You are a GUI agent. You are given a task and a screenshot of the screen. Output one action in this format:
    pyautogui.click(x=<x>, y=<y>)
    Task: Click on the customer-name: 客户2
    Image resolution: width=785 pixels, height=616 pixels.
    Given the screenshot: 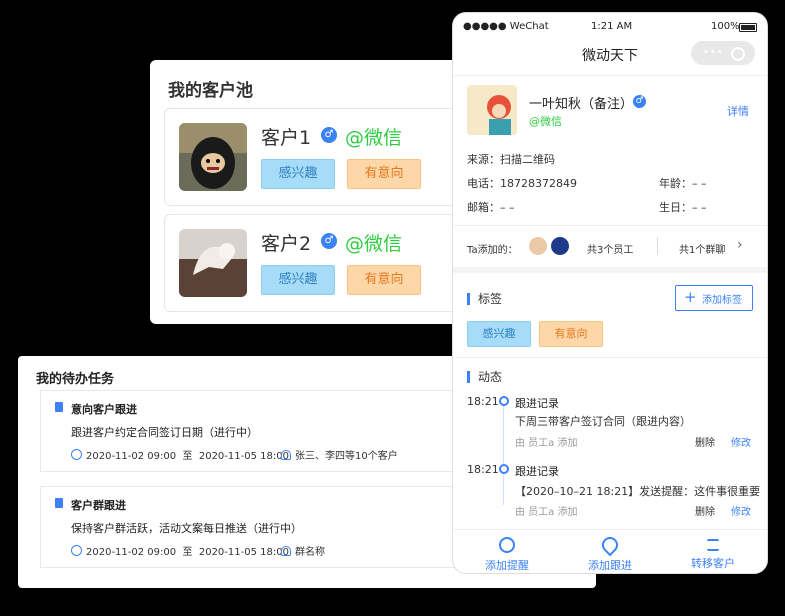 What is the action you would take?
    pyautogui.click(x=286, y=244)
    